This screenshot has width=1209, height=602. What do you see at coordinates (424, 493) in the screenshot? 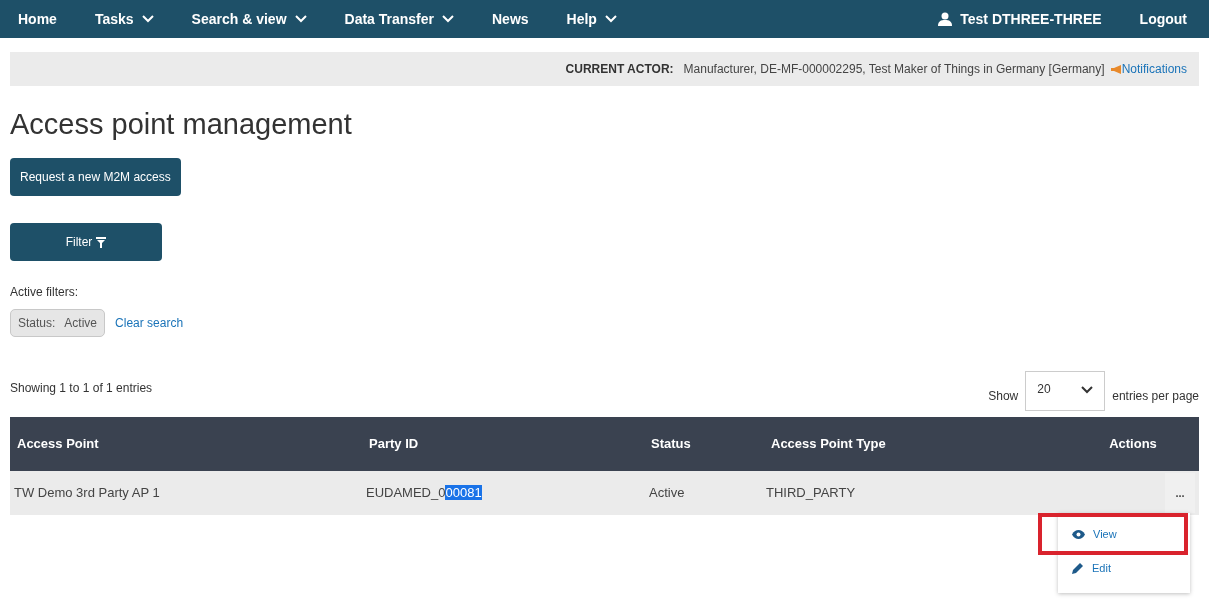
I see `table-cell-text: EUDAMED_000081` at bounding box center [424, 493].